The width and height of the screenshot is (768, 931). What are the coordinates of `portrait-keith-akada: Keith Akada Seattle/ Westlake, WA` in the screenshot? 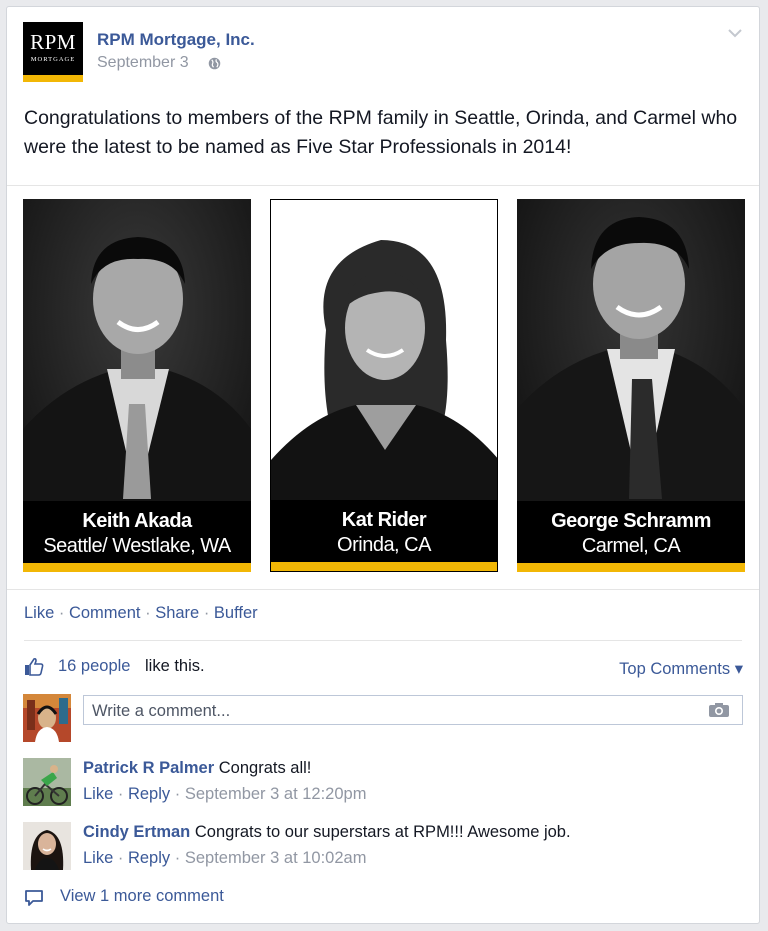 It's located at (137, 385).